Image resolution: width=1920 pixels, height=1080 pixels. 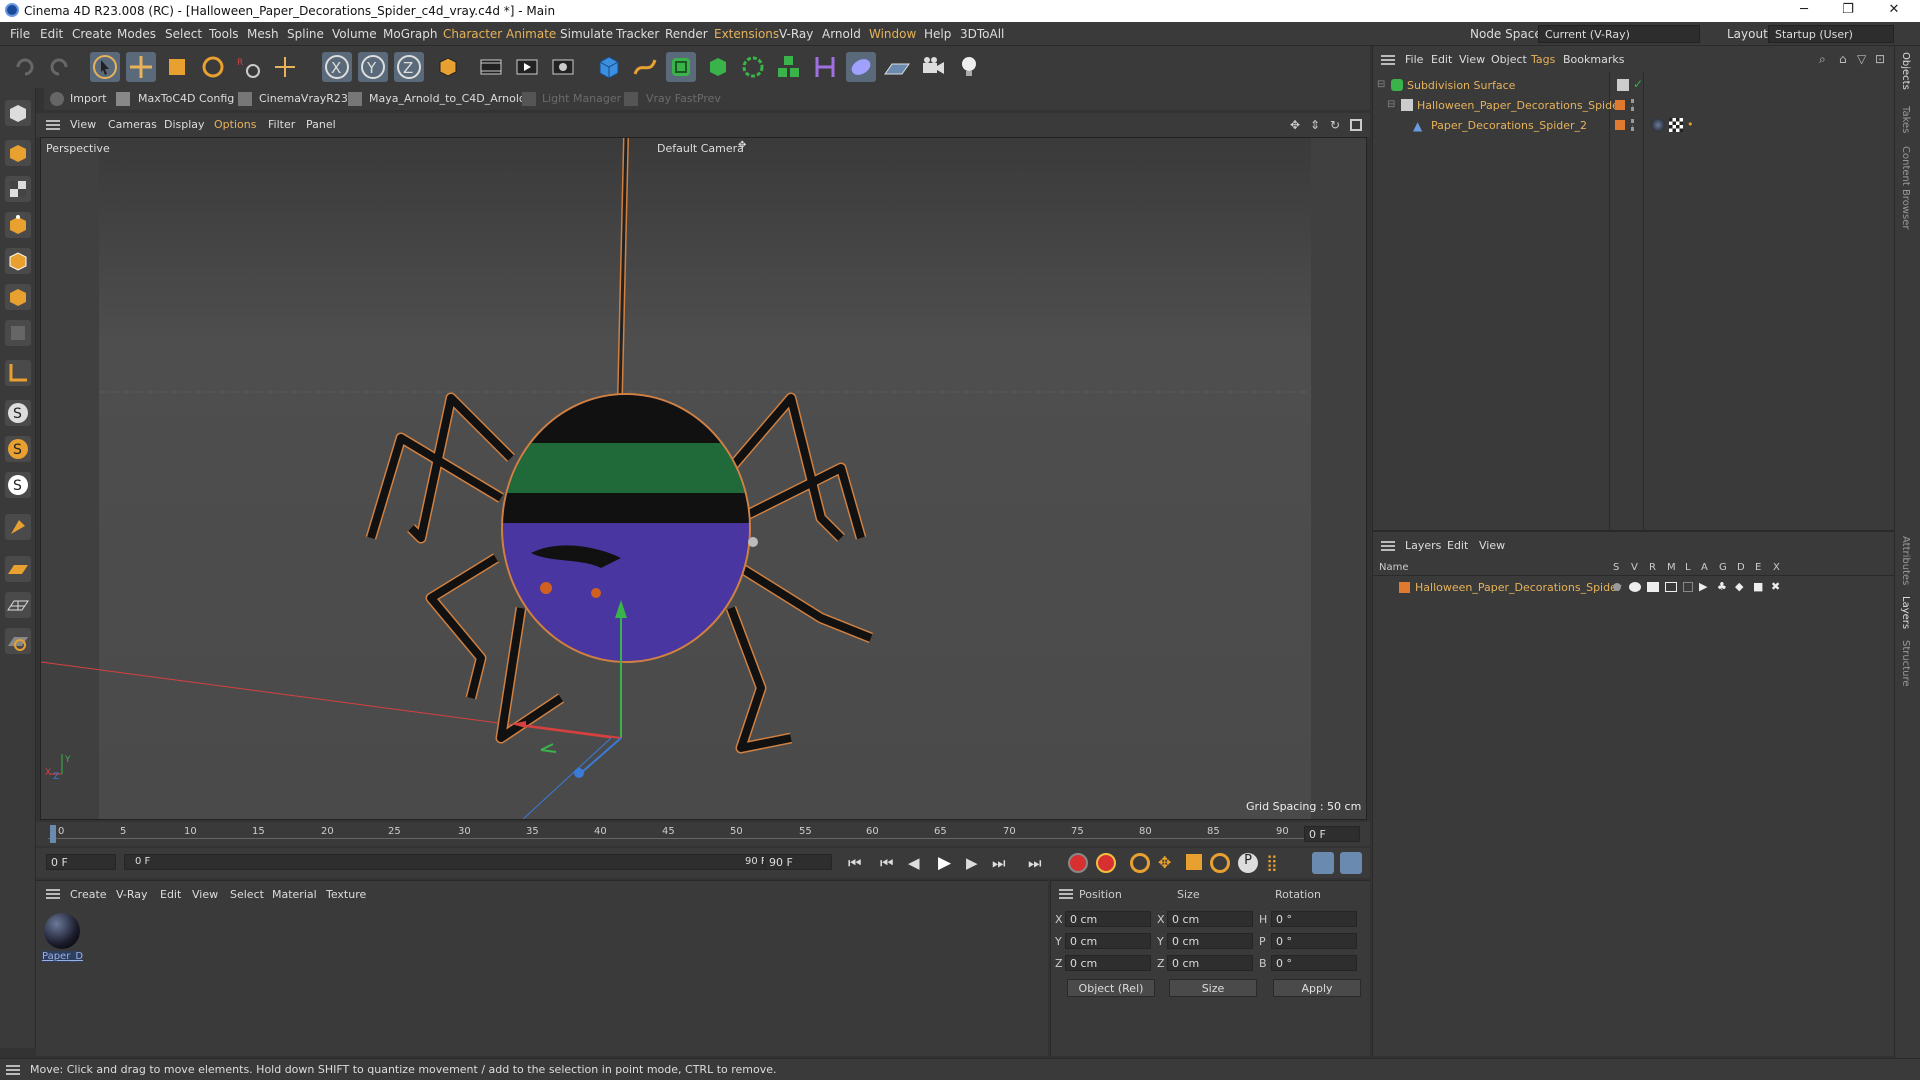 What do you see at coordinates (1880, 59) in the screenshot?
I see `new-window-icon: ⊡` at bounding box center [1880, 59].